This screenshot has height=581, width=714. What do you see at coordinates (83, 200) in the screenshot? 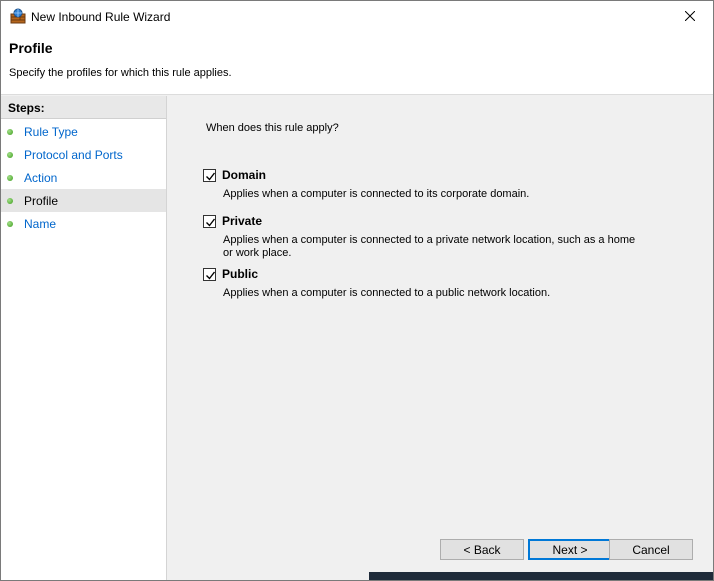
I see `step-profile: Profile` at bounding box center [83, 200].